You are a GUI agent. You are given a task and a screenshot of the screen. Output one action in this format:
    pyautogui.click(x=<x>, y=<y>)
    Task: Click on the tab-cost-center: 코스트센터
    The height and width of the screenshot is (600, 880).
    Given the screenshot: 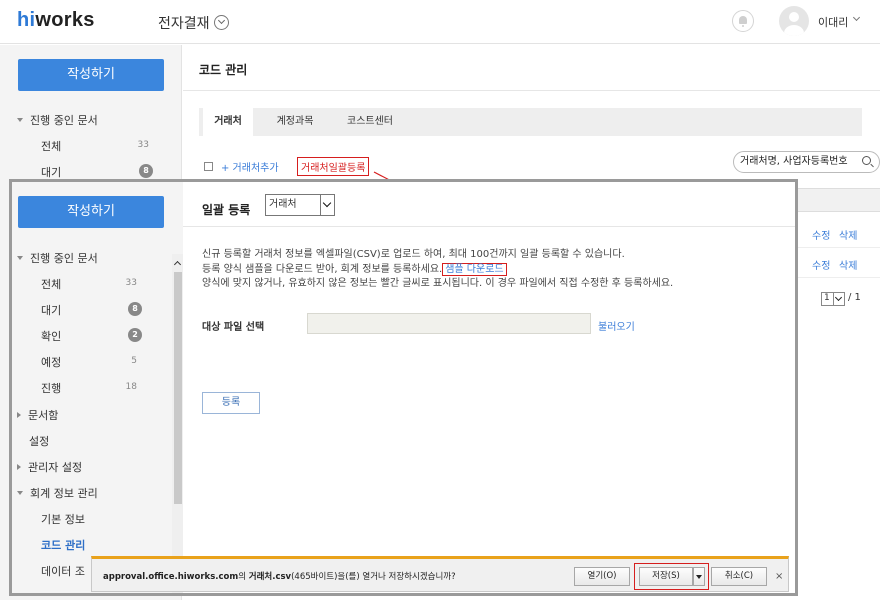 What is the action you would take?
    pyautogui.click(x=370, y=122)
    